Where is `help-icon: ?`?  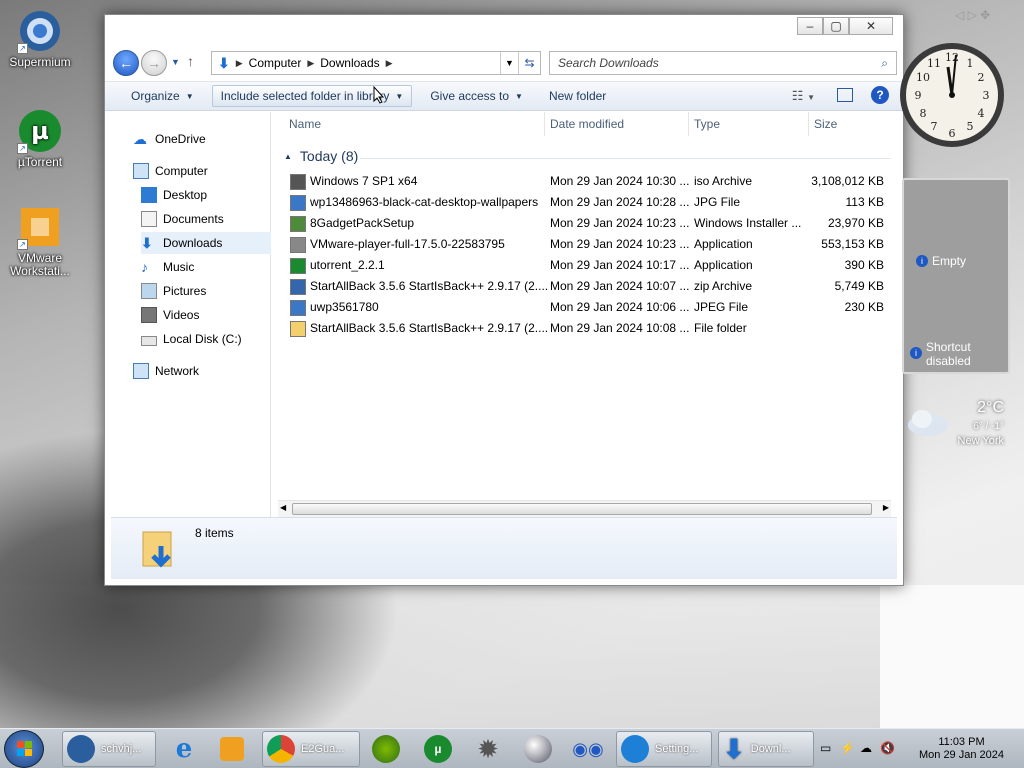 help-icon: ? is located at coordinates (880, 95).